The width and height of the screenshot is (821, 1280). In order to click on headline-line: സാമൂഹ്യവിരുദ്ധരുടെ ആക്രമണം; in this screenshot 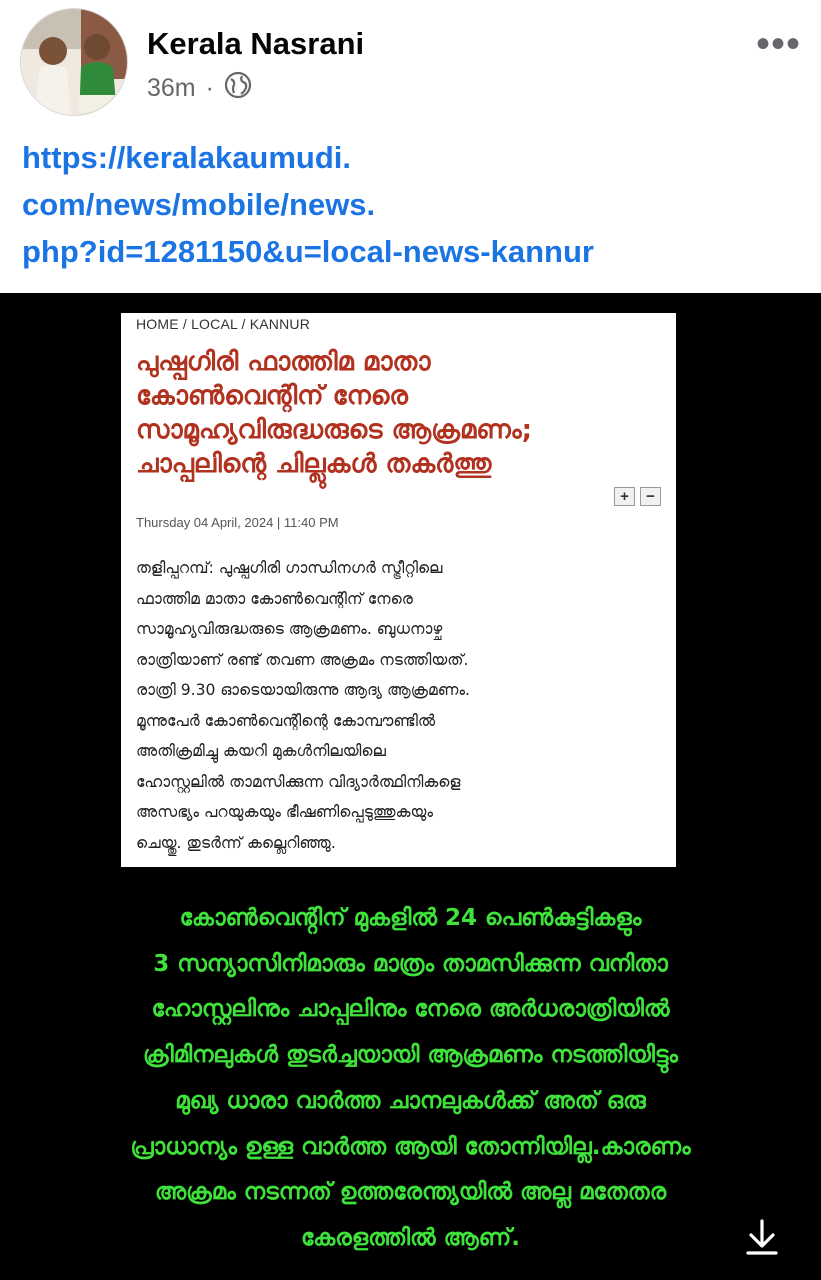, I will do `click(334, 430)`.